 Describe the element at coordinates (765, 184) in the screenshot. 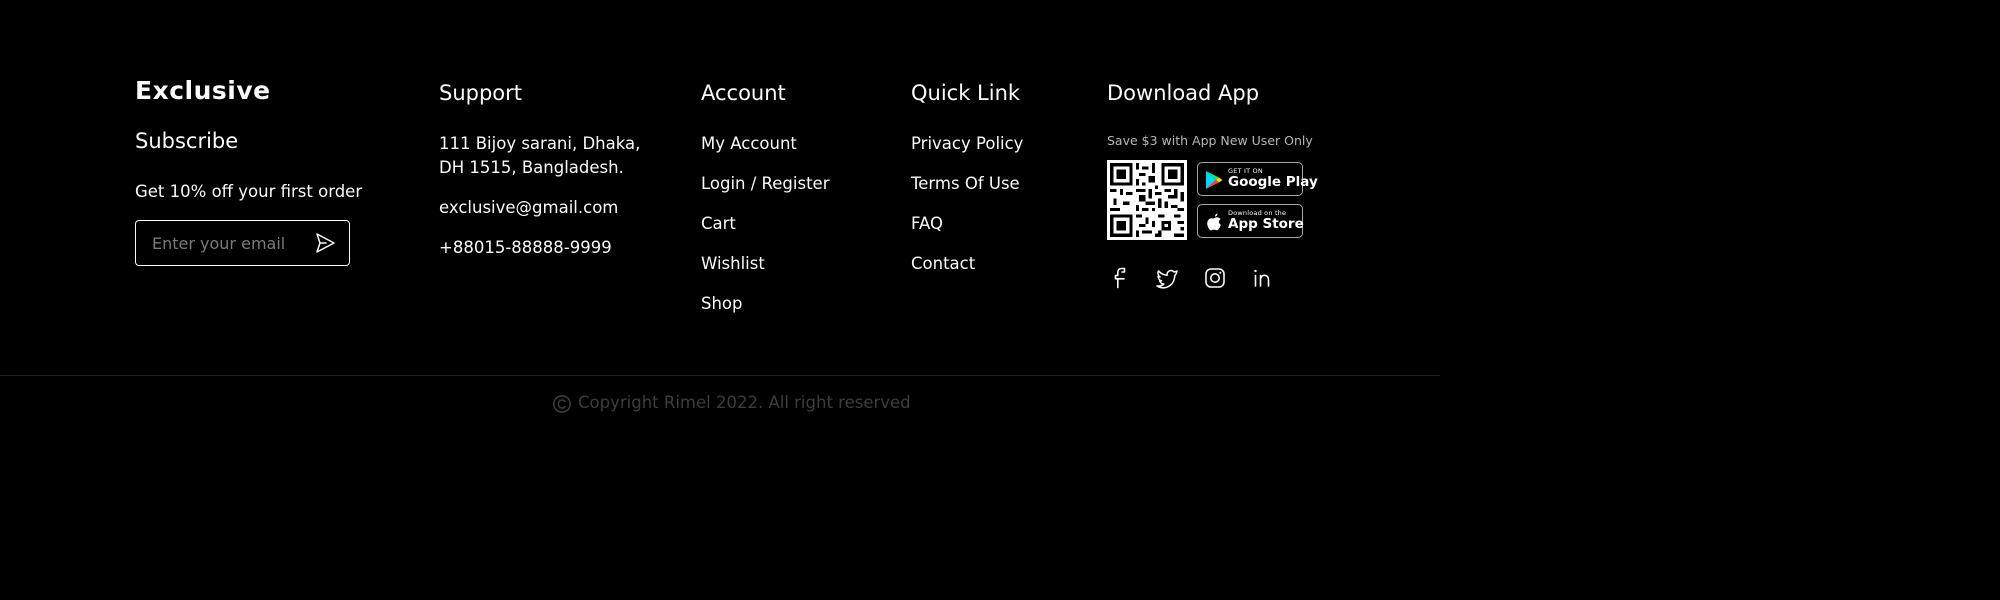

I see `account-link-login-register: Login / Register` at that location.